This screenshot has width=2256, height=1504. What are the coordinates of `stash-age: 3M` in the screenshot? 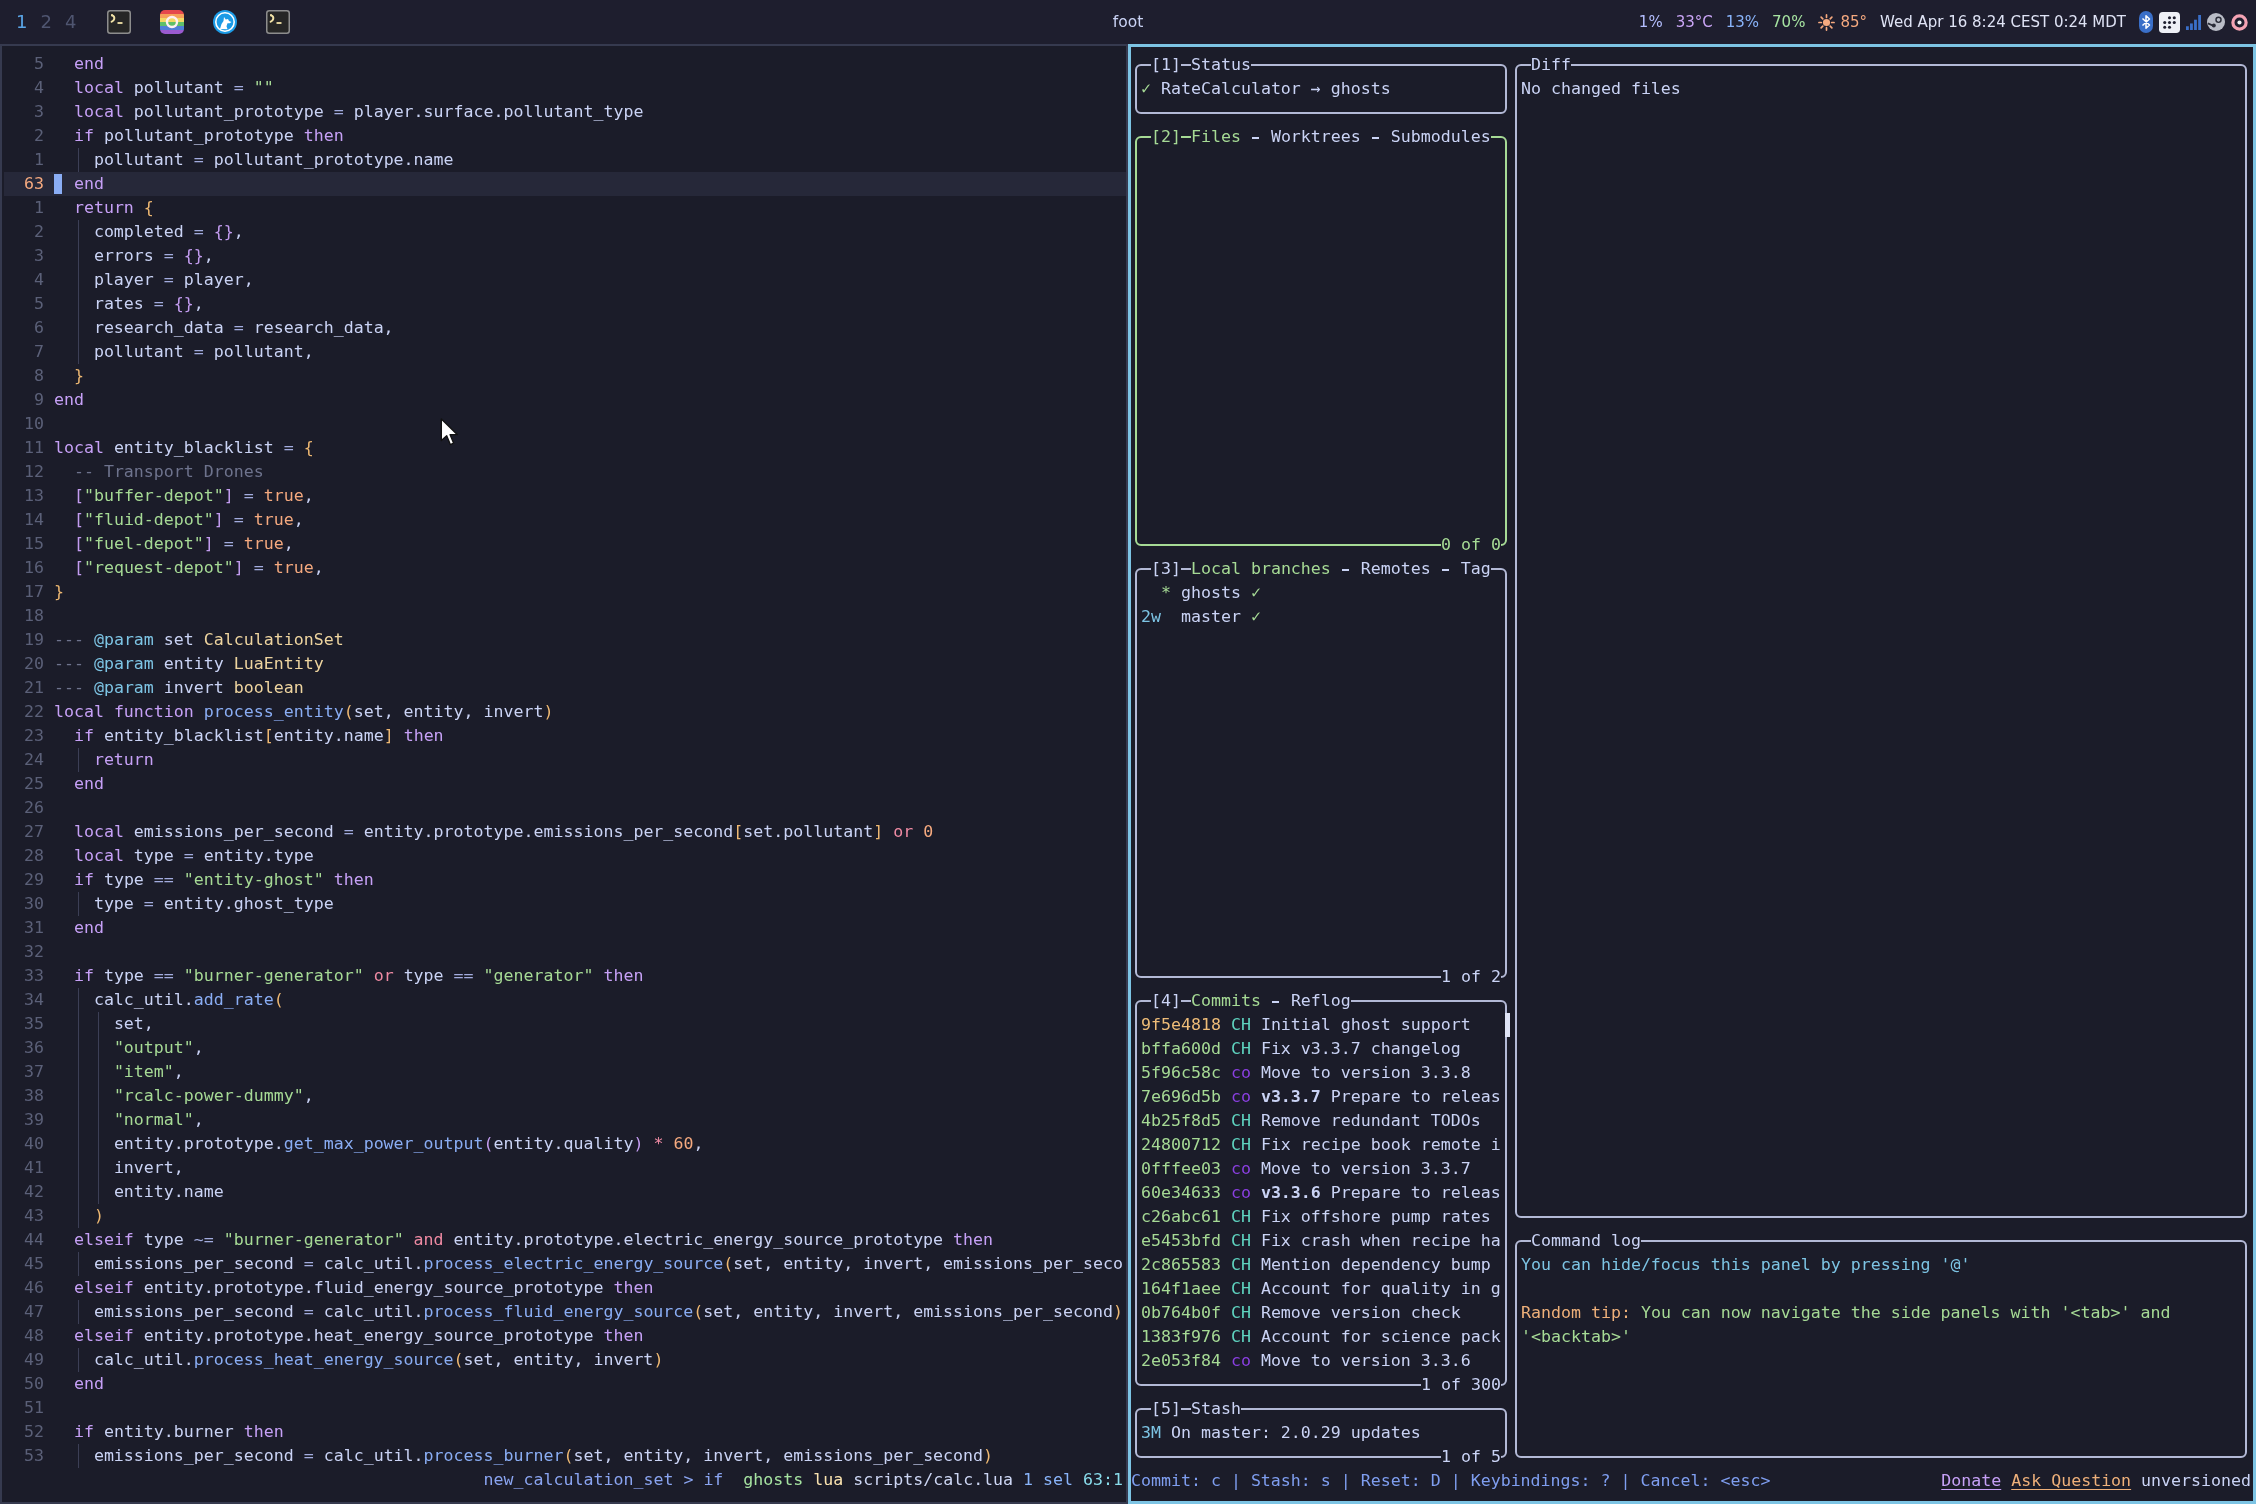 It's located at (1151, 1433).